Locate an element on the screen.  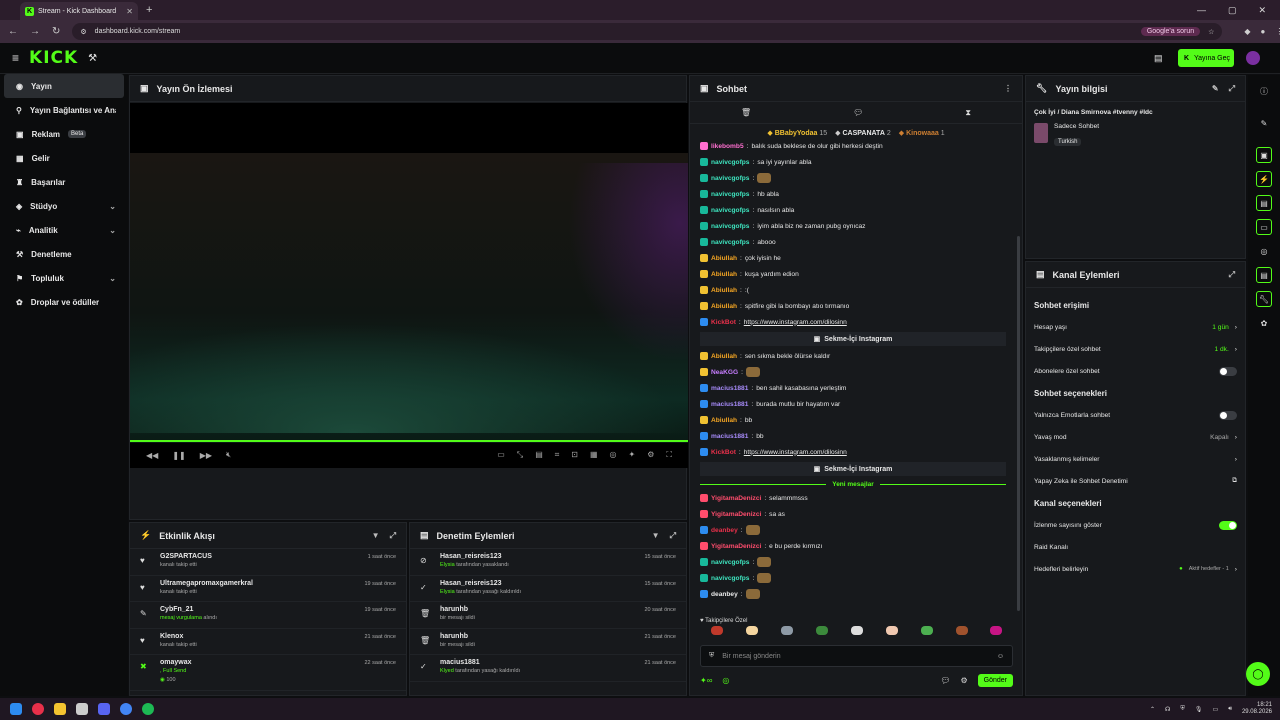
hourglass-icon: ⧗ is located at coordinates (968, 113).